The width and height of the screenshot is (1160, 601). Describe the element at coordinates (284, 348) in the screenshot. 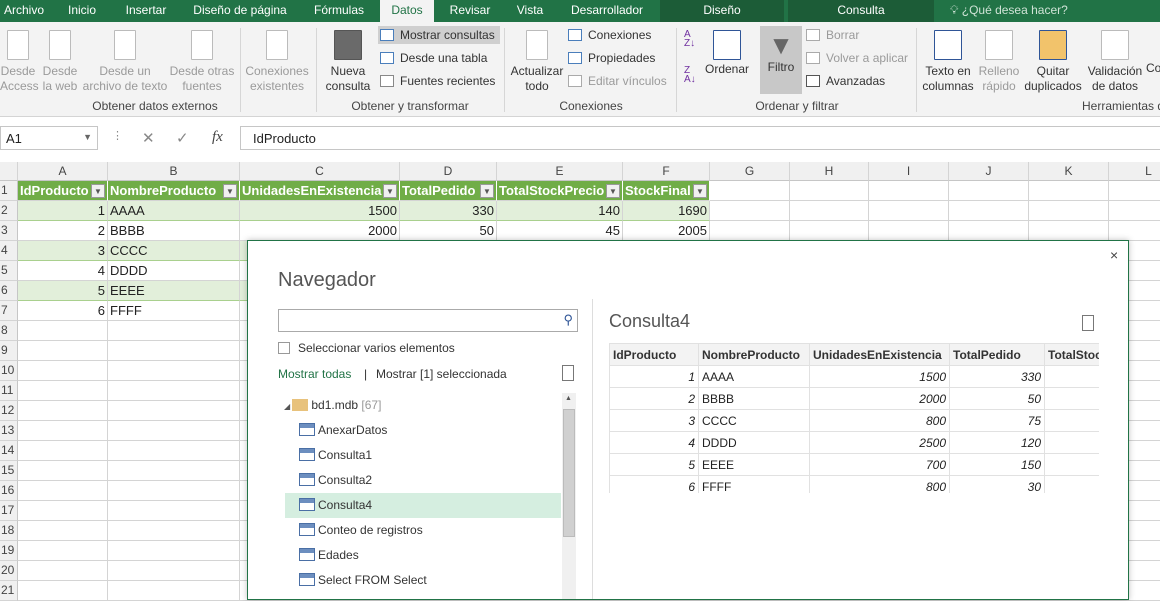

I see `multi-select-checkbox` at that location.